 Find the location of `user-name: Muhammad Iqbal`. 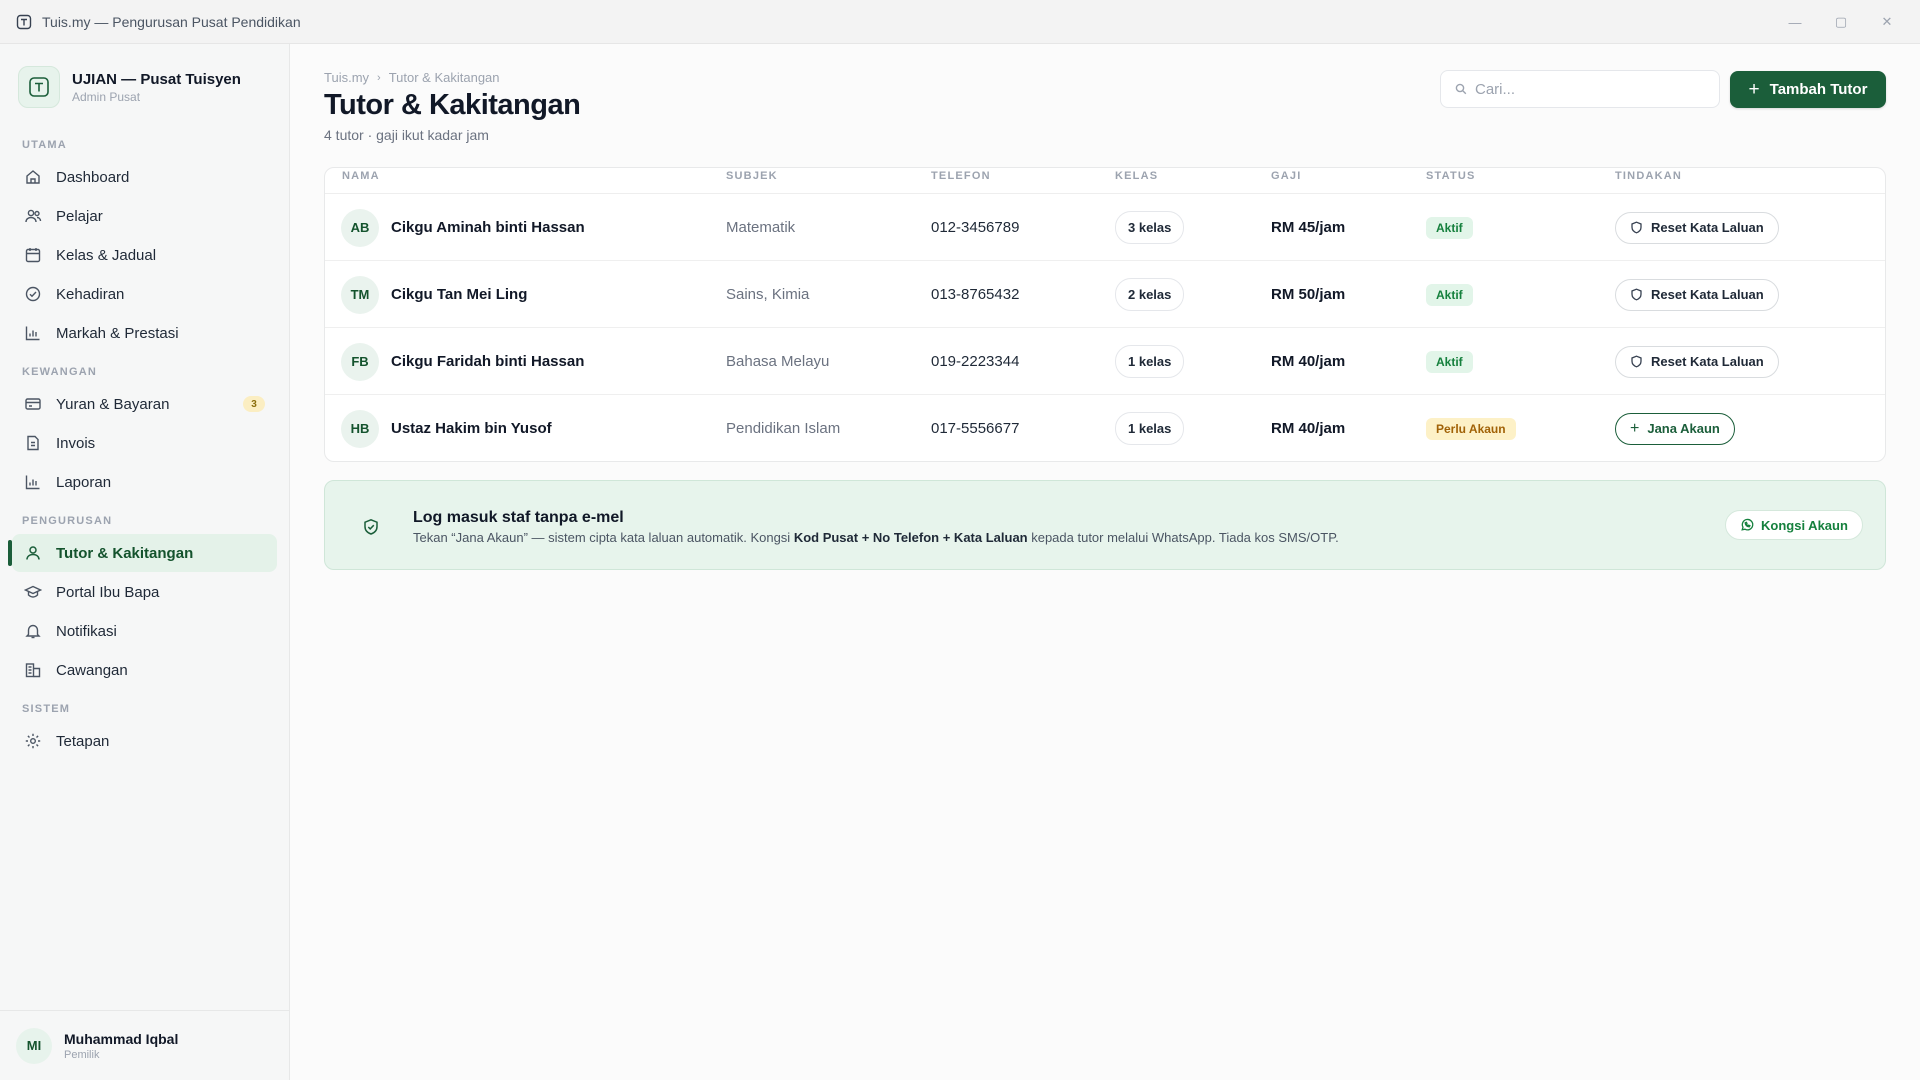

user-name: Muhammad Iqbal is located at coordinates (121, 1038).